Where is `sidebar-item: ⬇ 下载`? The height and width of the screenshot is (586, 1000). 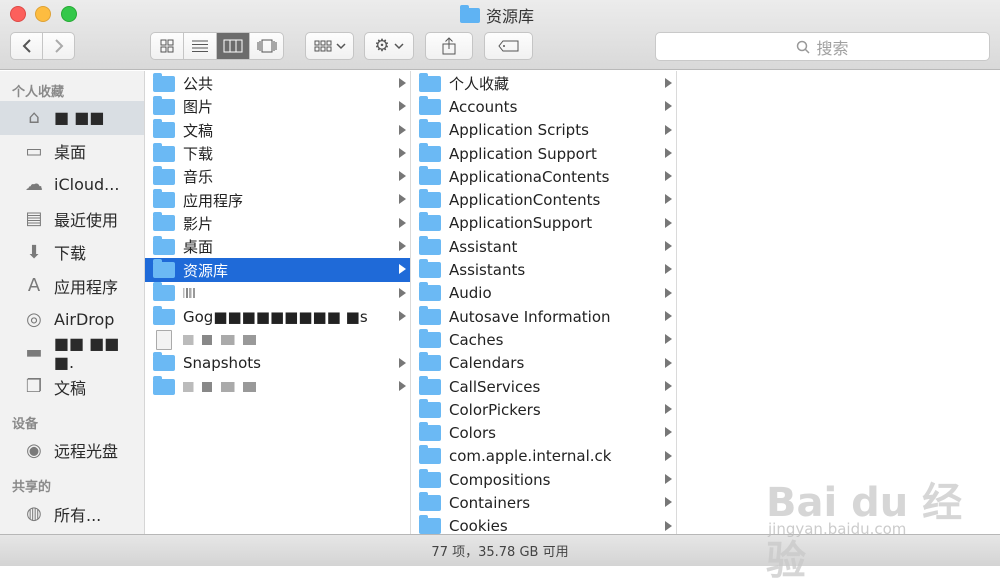 sidebar-item: ⬇ 下载 is located at coordinates (72, 252).